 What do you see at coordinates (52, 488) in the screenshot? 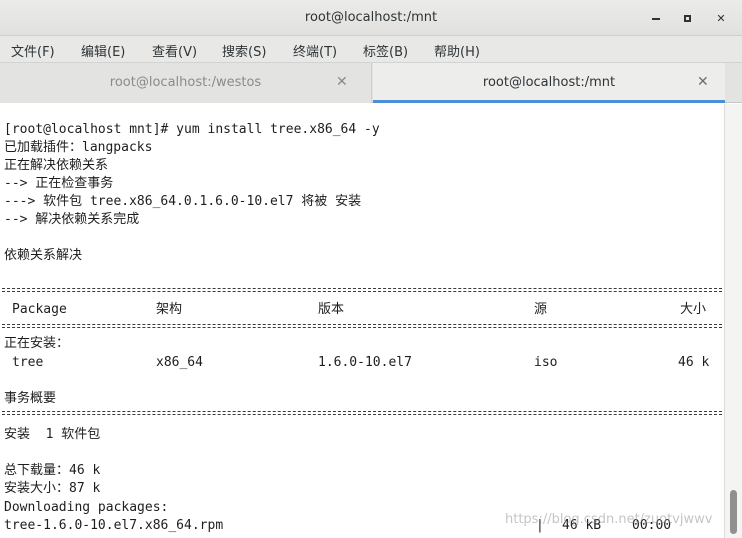
I see `terminal-line: 安装大小：87 k` at bounding box center [52, 488].